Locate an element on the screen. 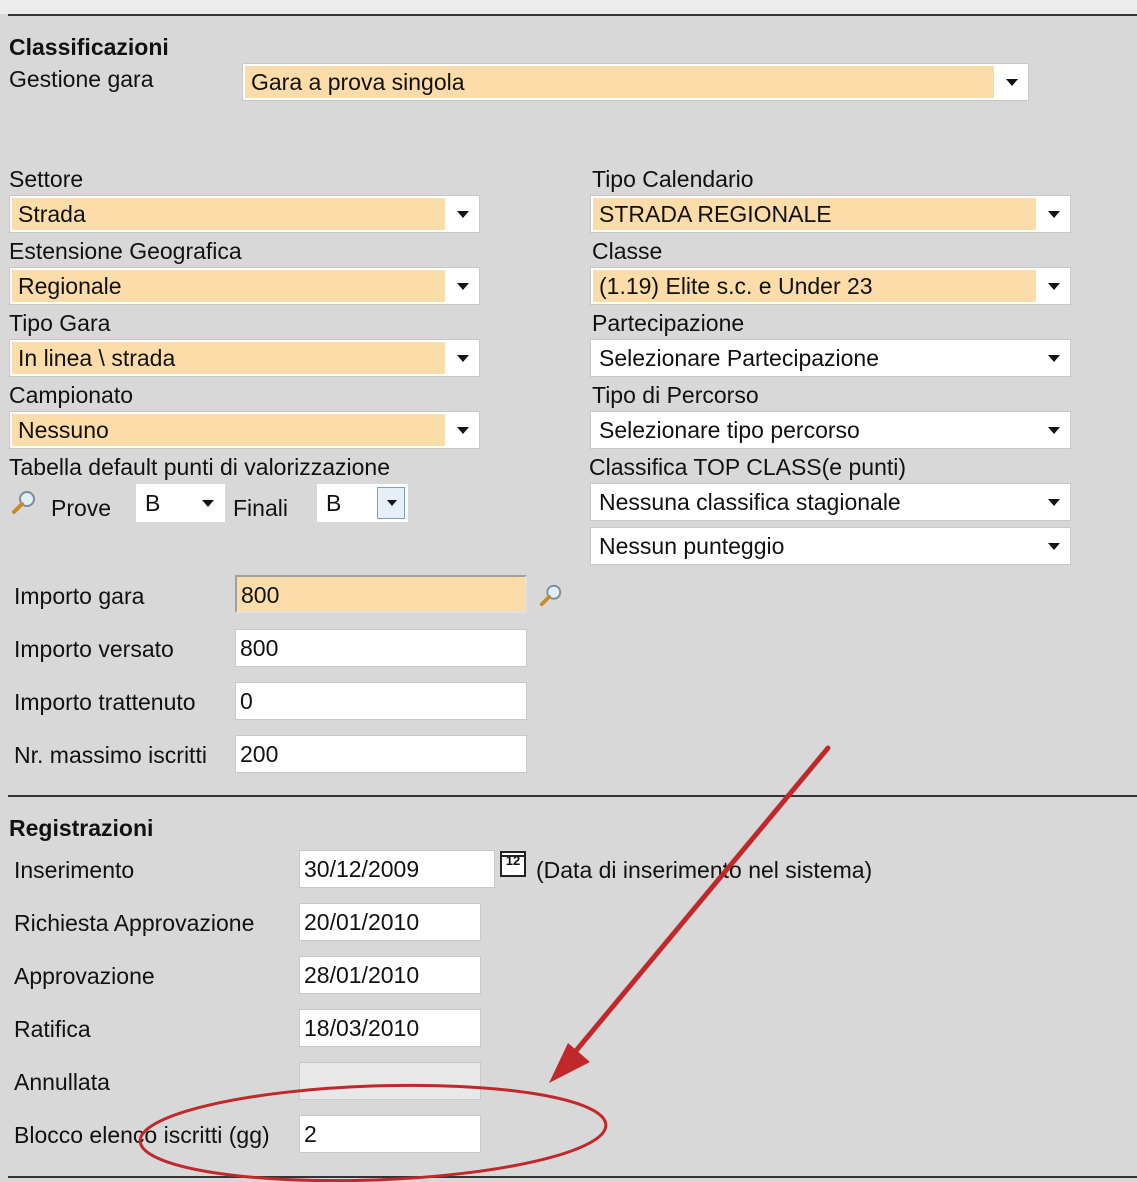  importo-gara-input: 800 is located at coordinates (381, 594).